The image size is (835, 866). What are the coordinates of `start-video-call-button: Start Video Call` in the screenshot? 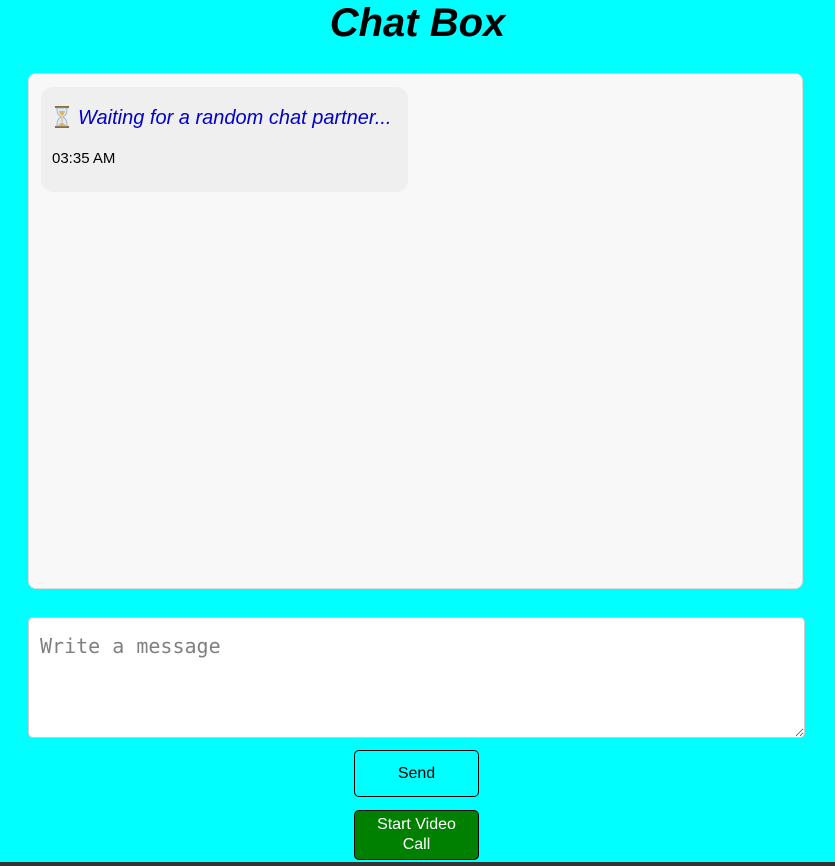 It's located at (416, 835).